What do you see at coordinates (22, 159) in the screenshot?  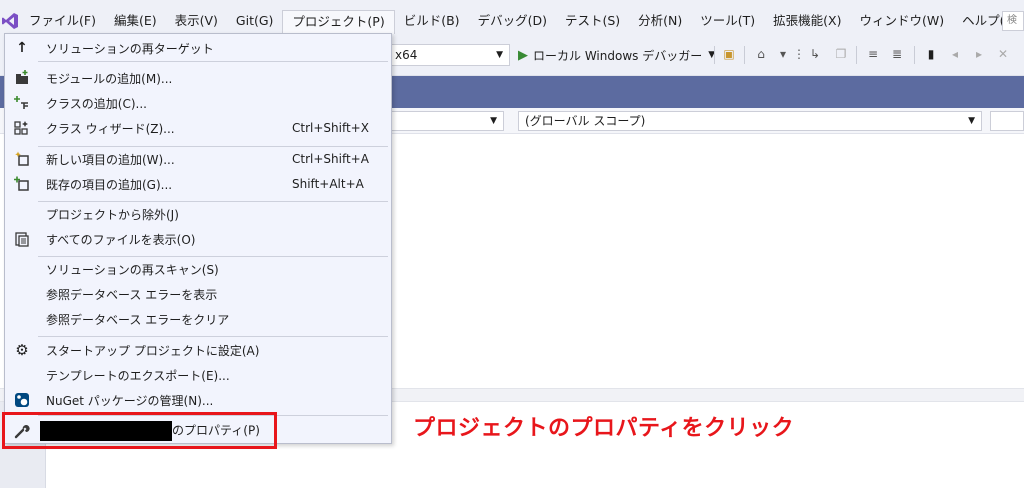 I see `new-item-icon` at bounding box center [22, 159].